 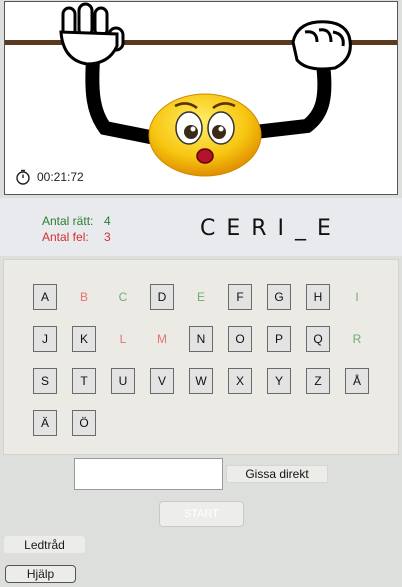 What do you see at coordinates (357, 381) in the screenshot?
I see `key-å: Å` at bounding box center [357, 381].